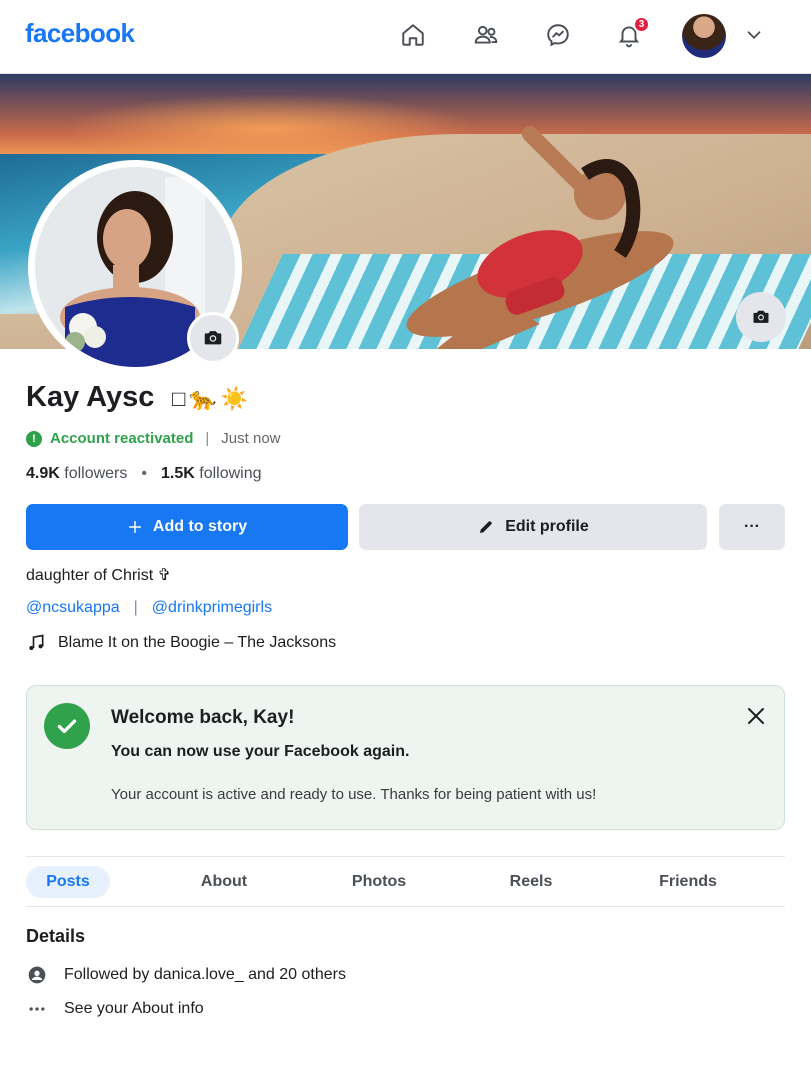 The height and width of the screenshot is (1080, 811). I want to click on account-status-row: ! Account reactivated | Just now, so click(153, 438).